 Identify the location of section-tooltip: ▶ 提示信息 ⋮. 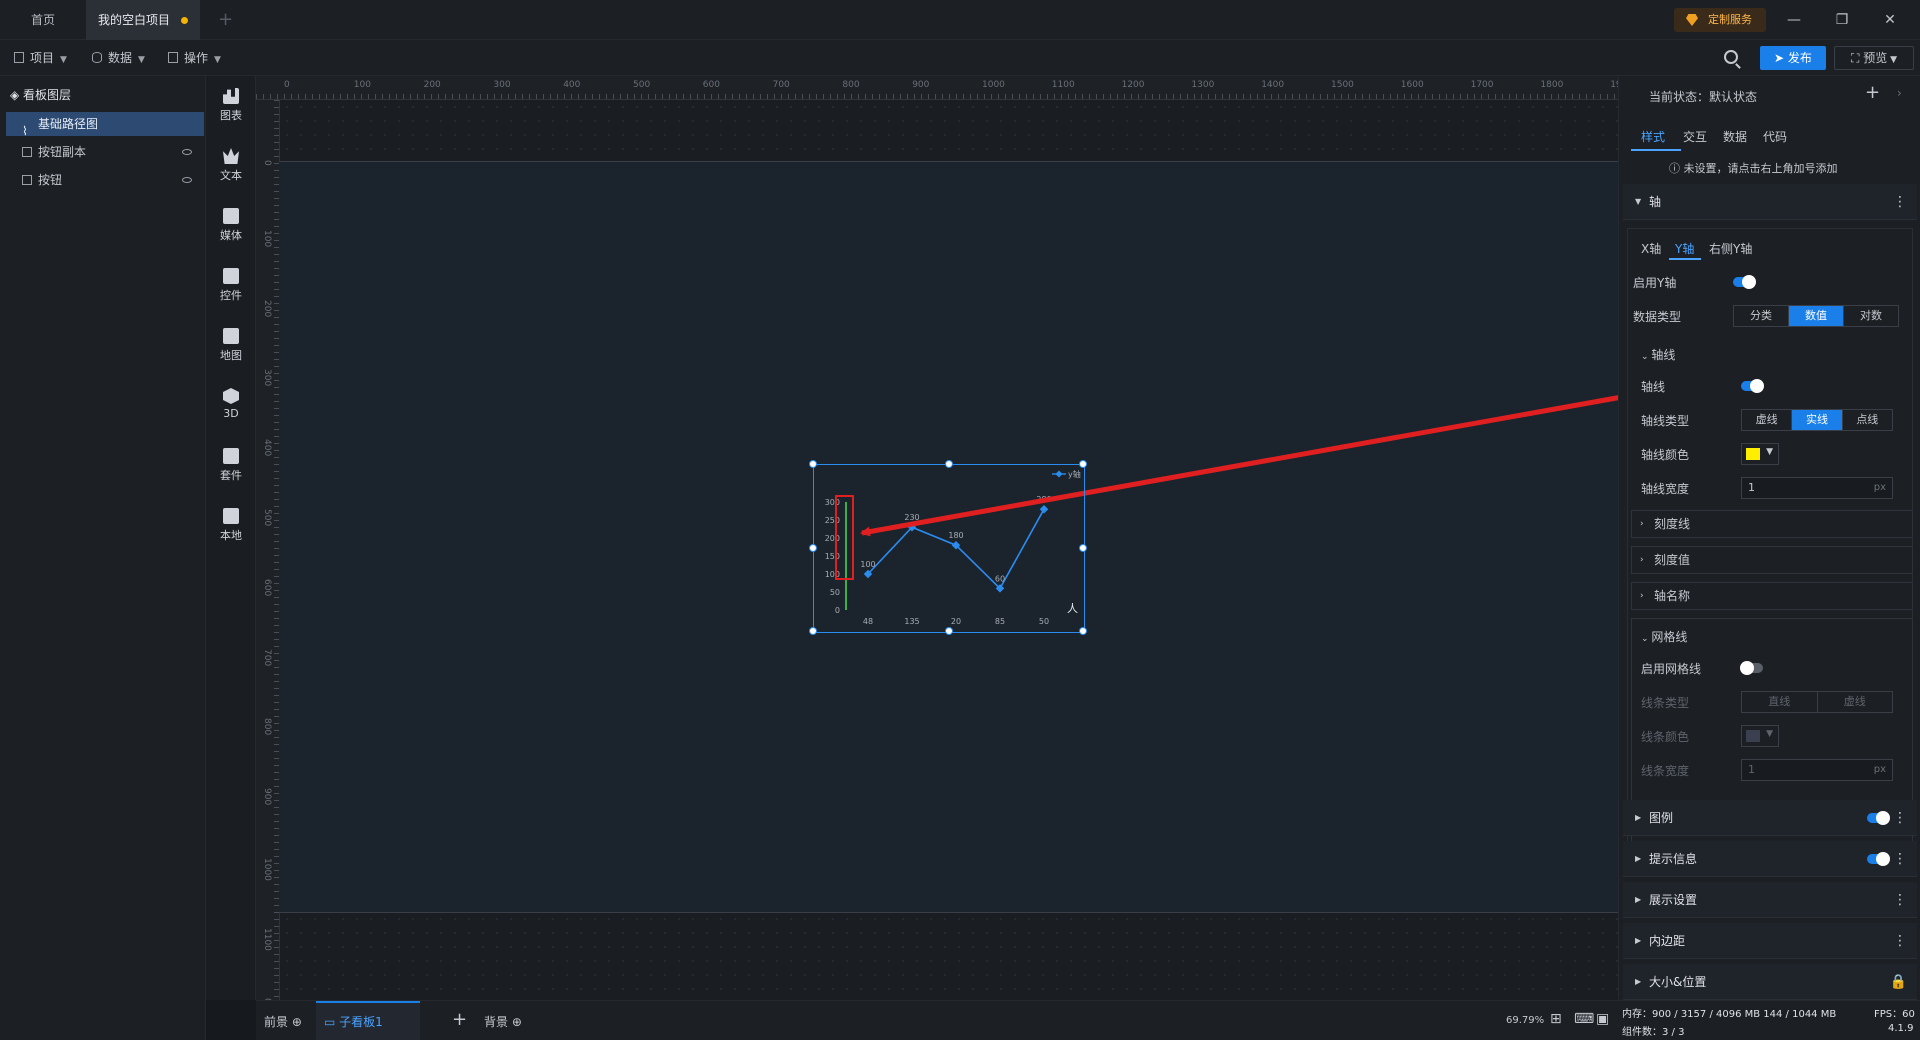
(1770, 859).